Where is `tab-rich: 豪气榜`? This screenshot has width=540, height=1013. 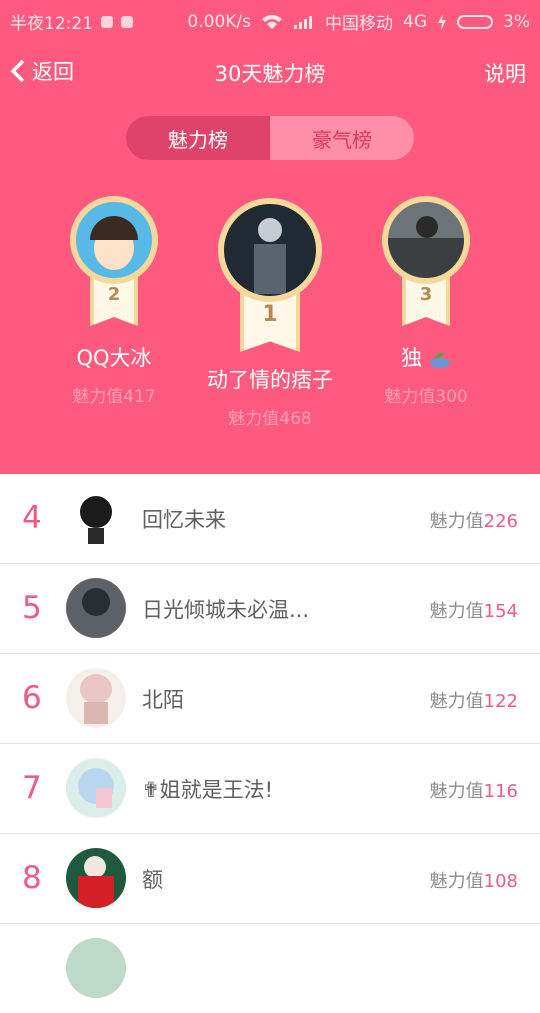 tab-rich: 豪气榜 is located at coordinates (342, 138).